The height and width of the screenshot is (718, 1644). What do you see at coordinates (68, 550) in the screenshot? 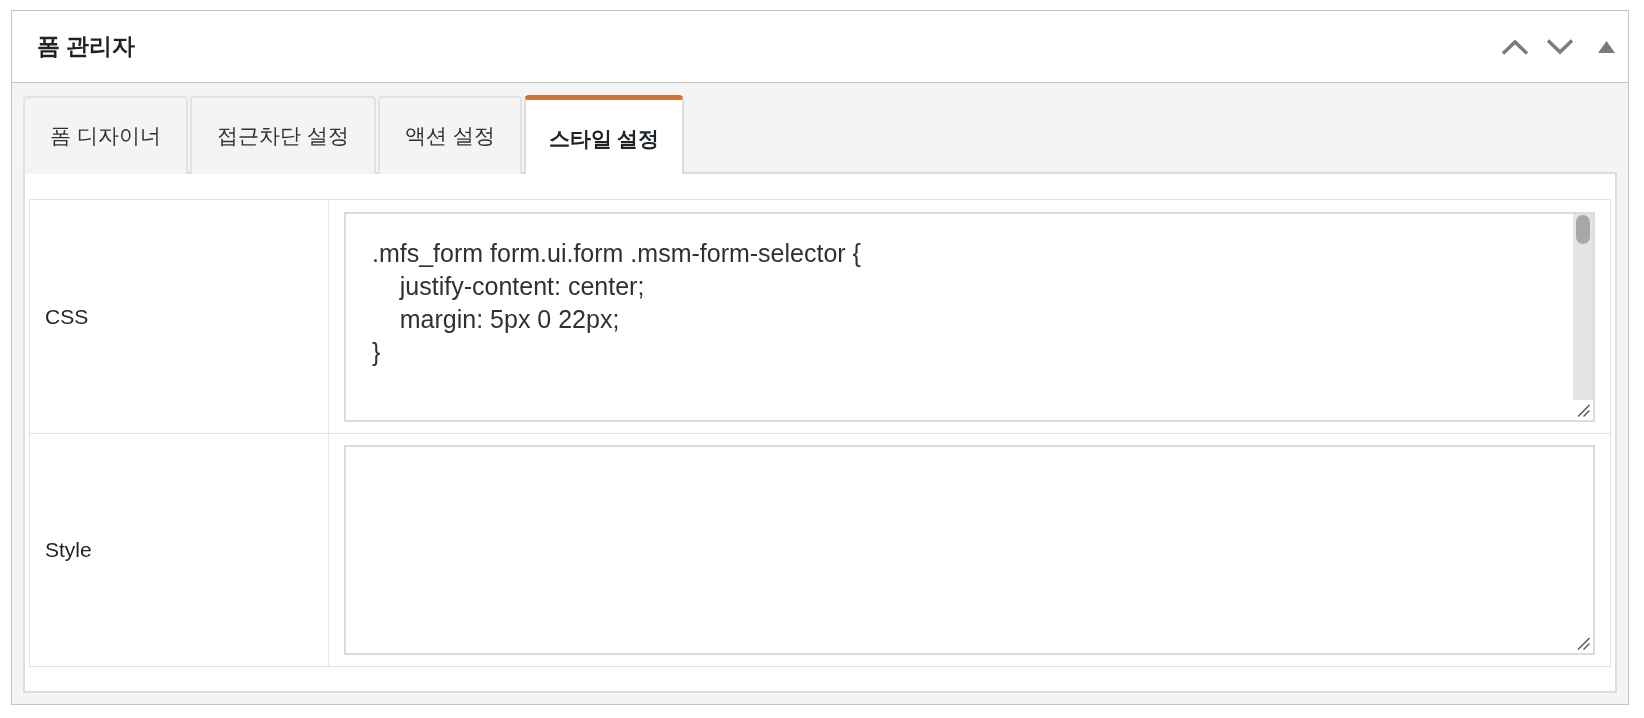
I see `field-label: Style` at bounding box center [68, 550].